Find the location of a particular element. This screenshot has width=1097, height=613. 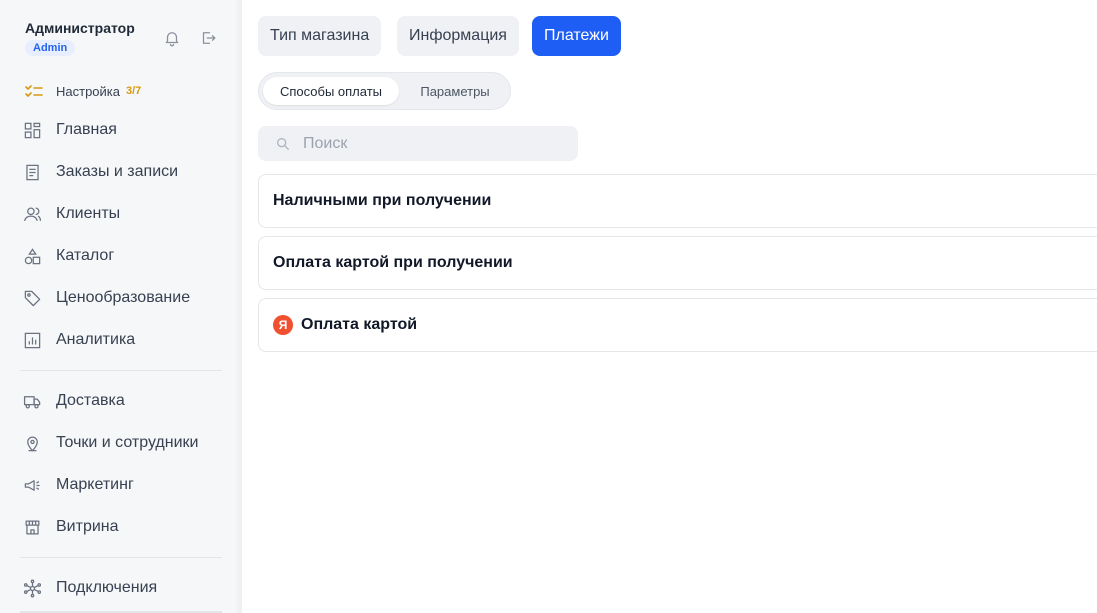

sidebar-item-label: Подключения is located at coordinates (107, 587).